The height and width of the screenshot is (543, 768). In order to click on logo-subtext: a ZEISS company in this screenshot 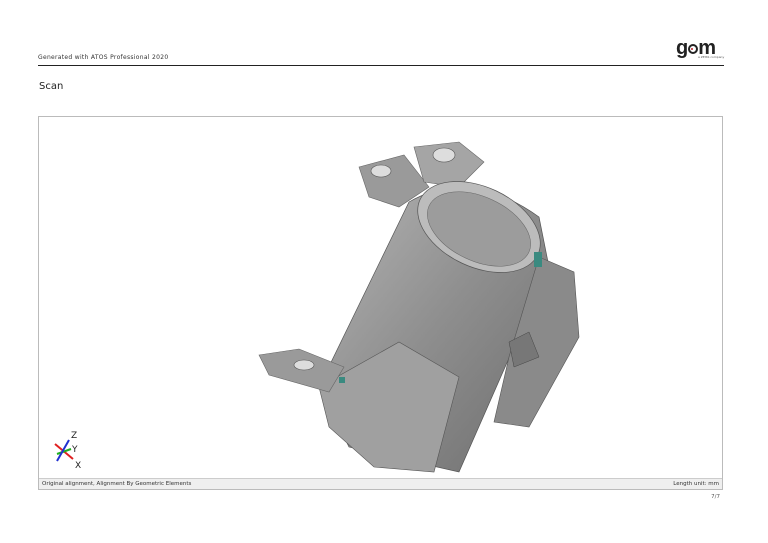, I will do `click(711, 57)`.